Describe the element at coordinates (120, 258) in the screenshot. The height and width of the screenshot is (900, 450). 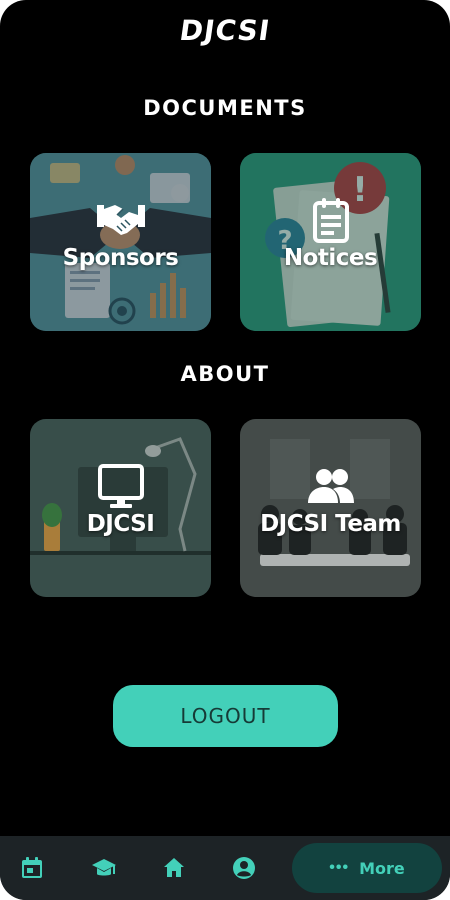
I see `sponsors-card-label: Sponsors` at that location.